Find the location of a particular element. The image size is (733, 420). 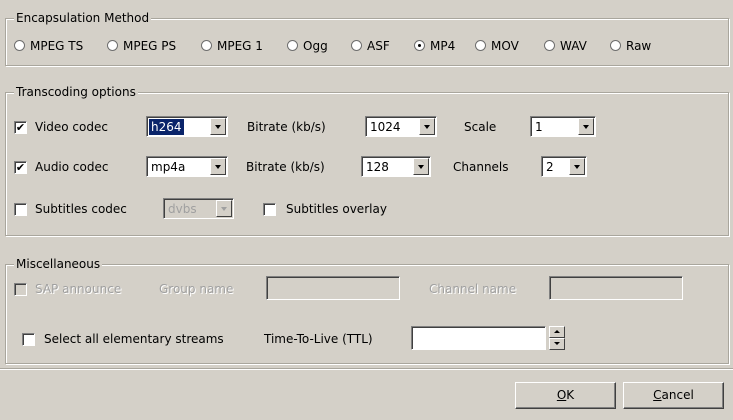

ok-button: OK is located at coordinates (565, 395).